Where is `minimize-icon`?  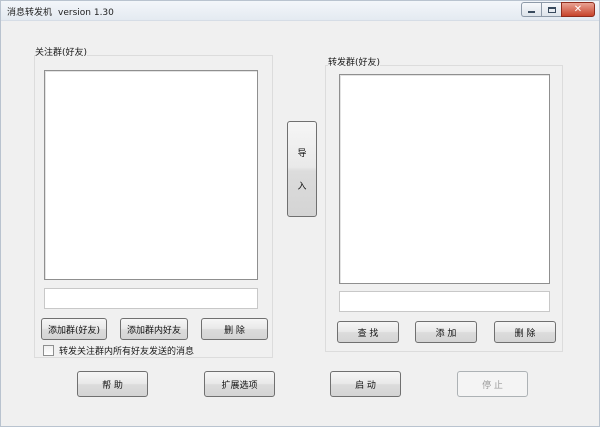
minimize-icon is located at coordinates (531, 12).